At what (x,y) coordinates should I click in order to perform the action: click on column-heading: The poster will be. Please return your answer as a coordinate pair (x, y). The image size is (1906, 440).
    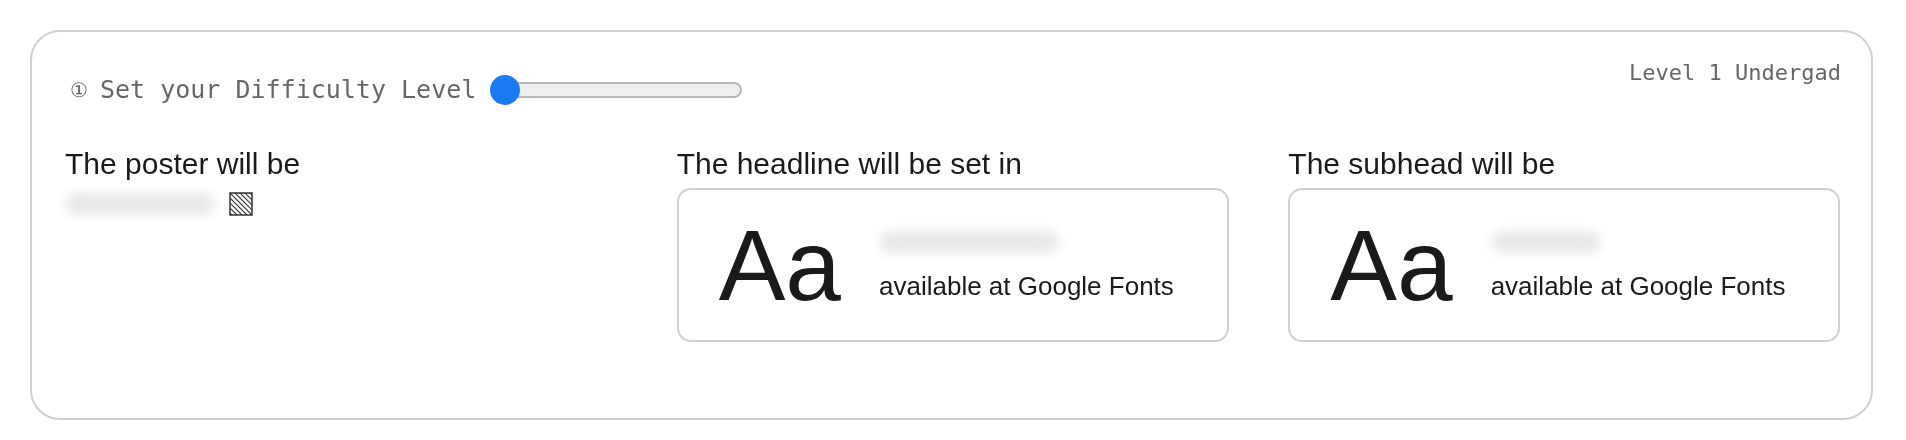
    Looking at the image, I should click on (183, 164).